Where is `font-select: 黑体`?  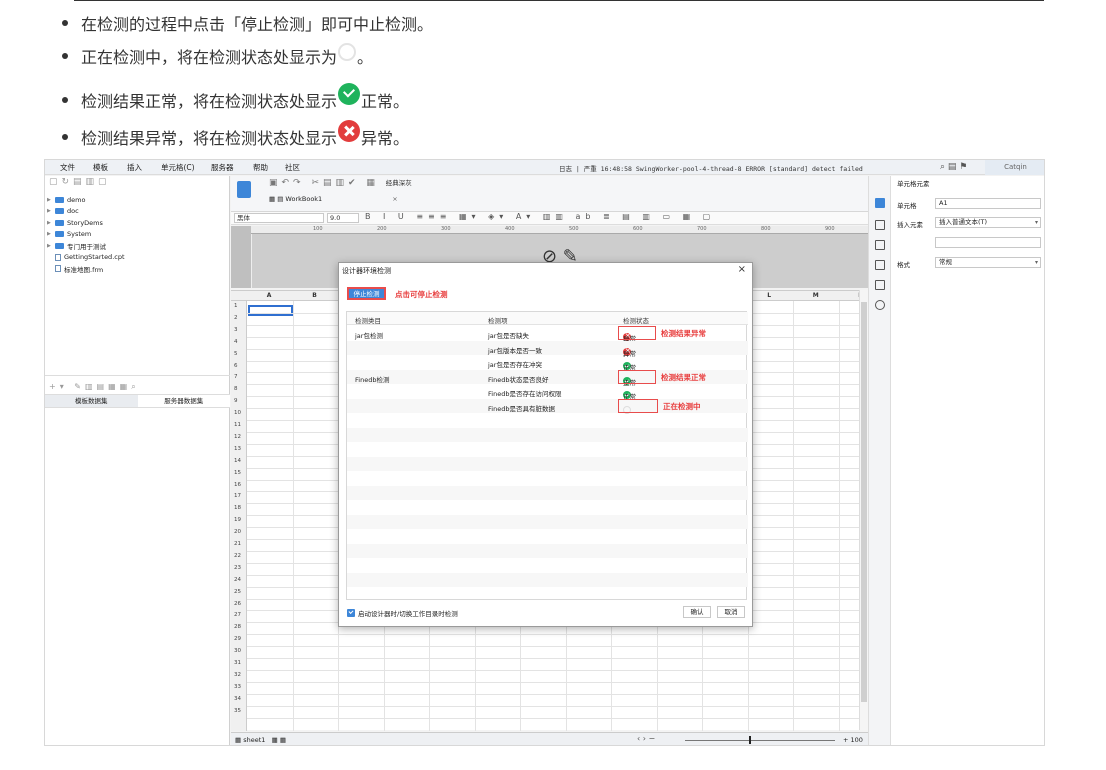 font-select: 黑体 is located at coordinates (279, 218).